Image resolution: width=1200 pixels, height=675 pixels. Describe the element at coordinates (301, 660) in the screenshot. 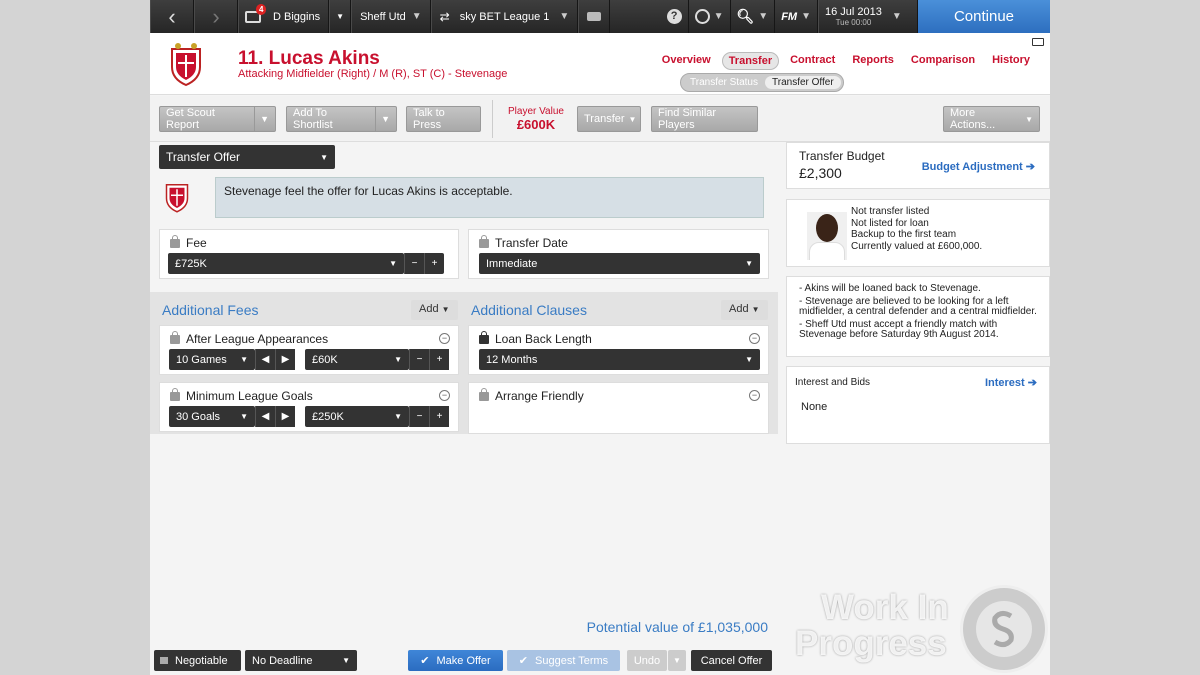

I see `deadline-select: No Deadline ▼` at that location.